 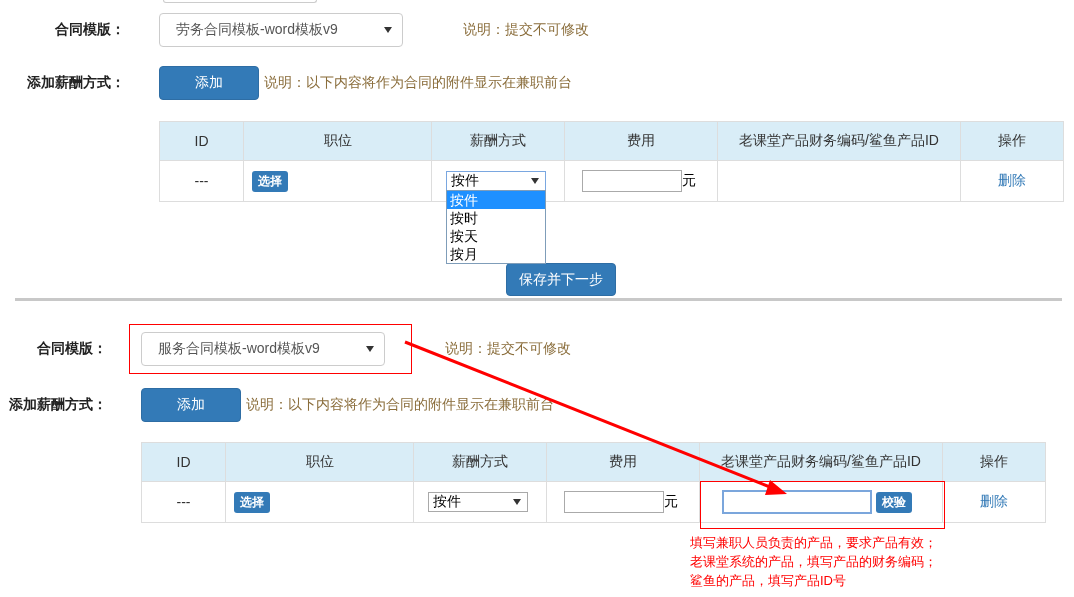 What do you see at coordinates (797, 502) in the screenshot?
I see `product-code-input` at bounding box center [797, 502].